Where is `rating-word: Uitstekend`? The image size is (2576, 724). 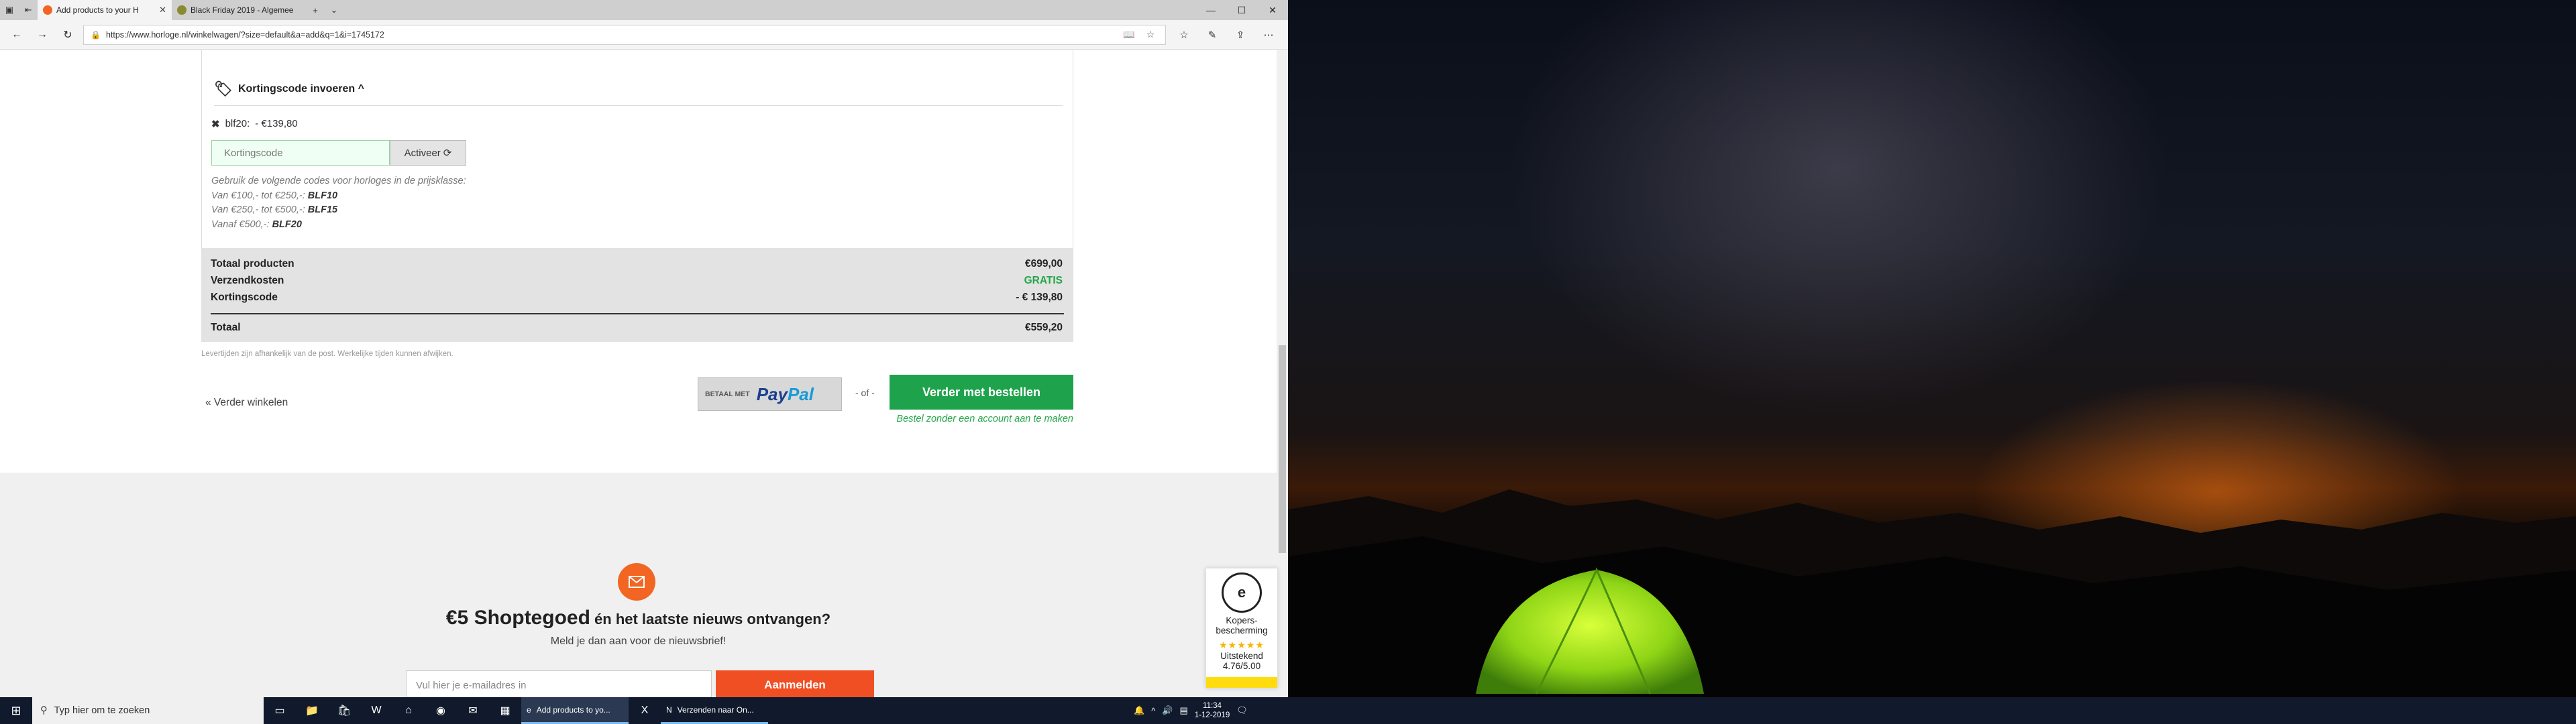 rating-word: Uitstekend is located at coordinates (1241, 656).